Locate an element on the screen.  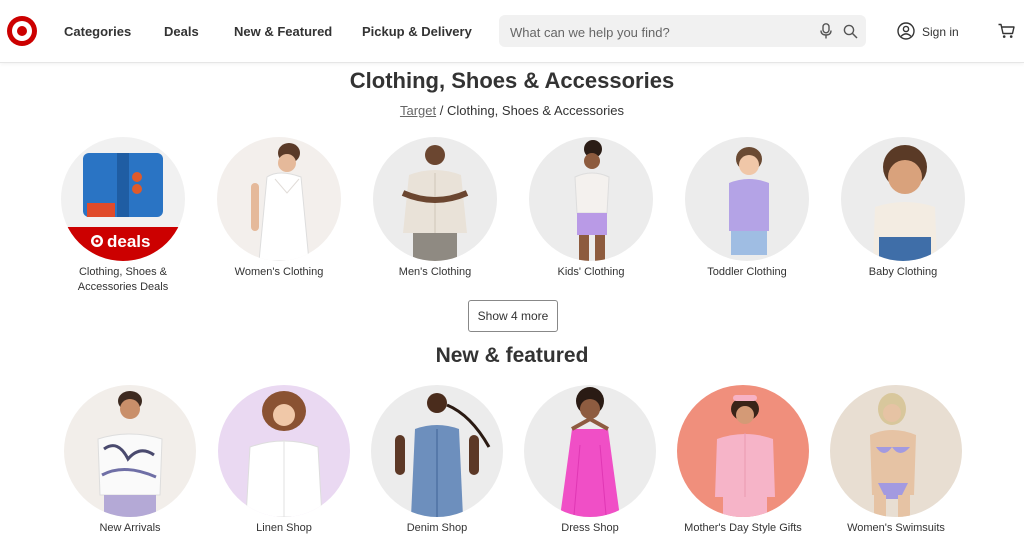
linen-shop-image is located at coordinates (284, 451).